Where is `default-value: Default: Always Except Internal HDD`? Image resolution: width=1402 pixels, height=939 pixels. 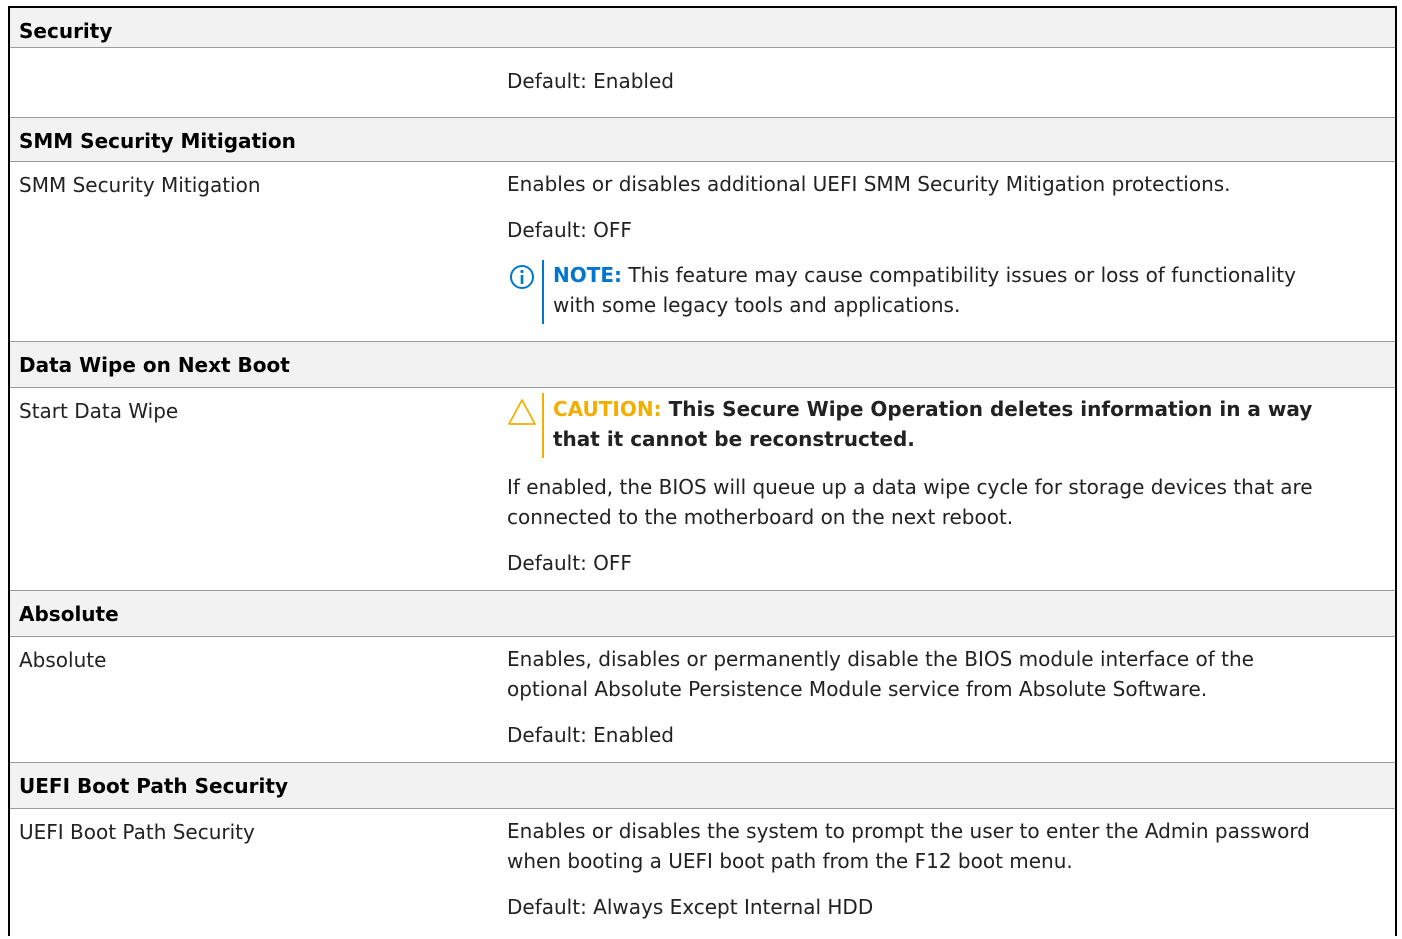
default-value: Default: Always Except Internal HDD is located at coordinates (690, 907).